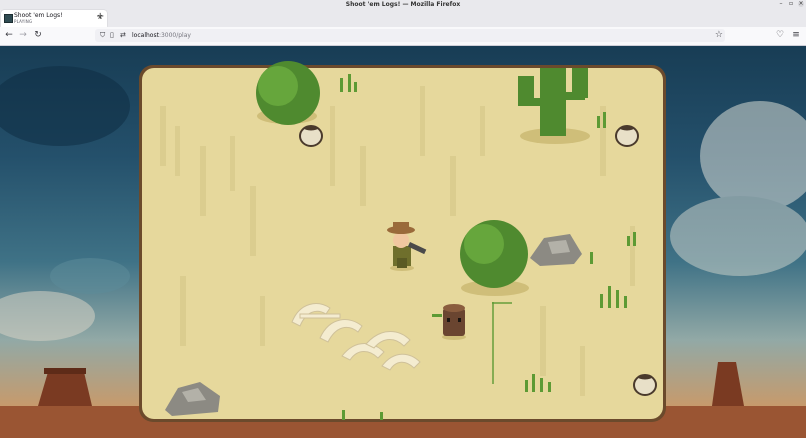  What do you see at coordinates (780, 35) in the screenshot?
I see `pocket-icon: ♡` at bounding box center [780, 35].